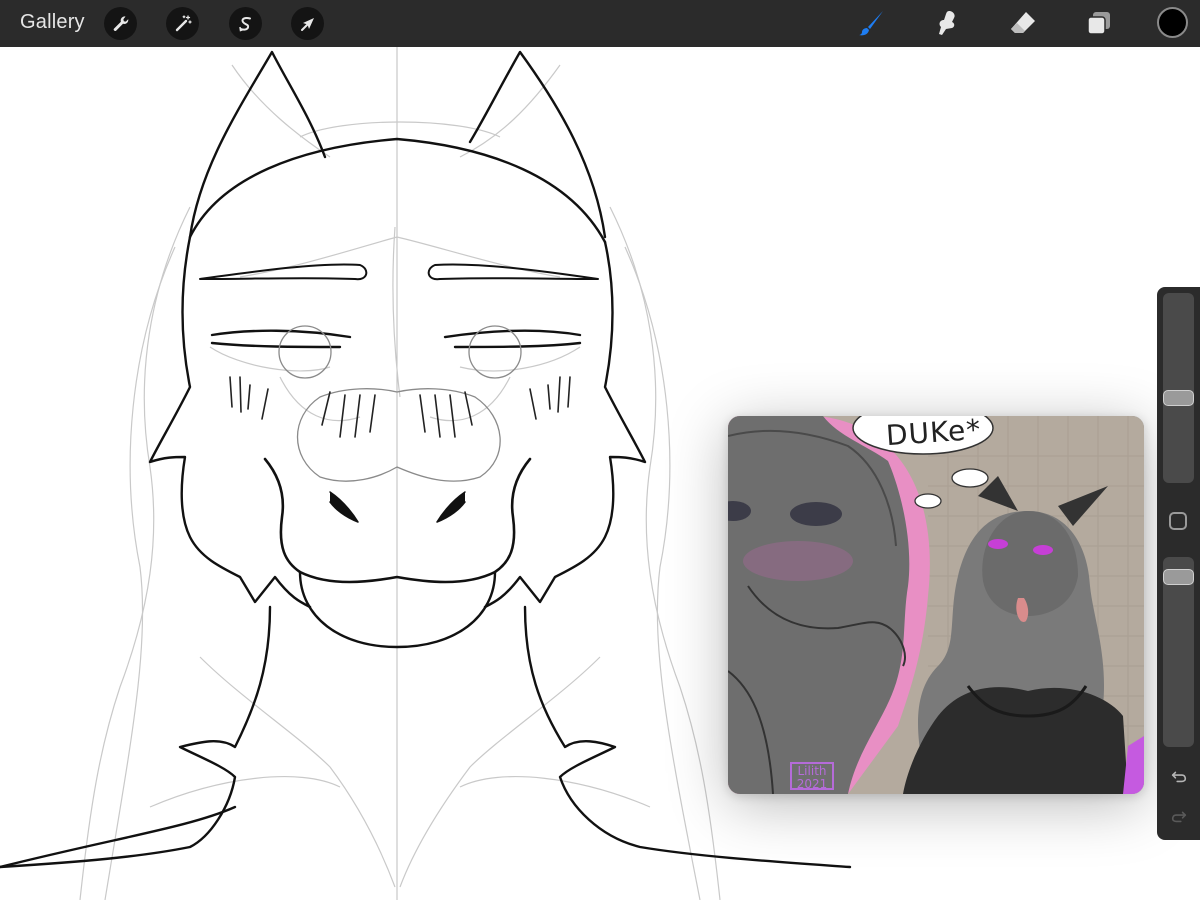  I want to click on reference-image, so click(936, 605).